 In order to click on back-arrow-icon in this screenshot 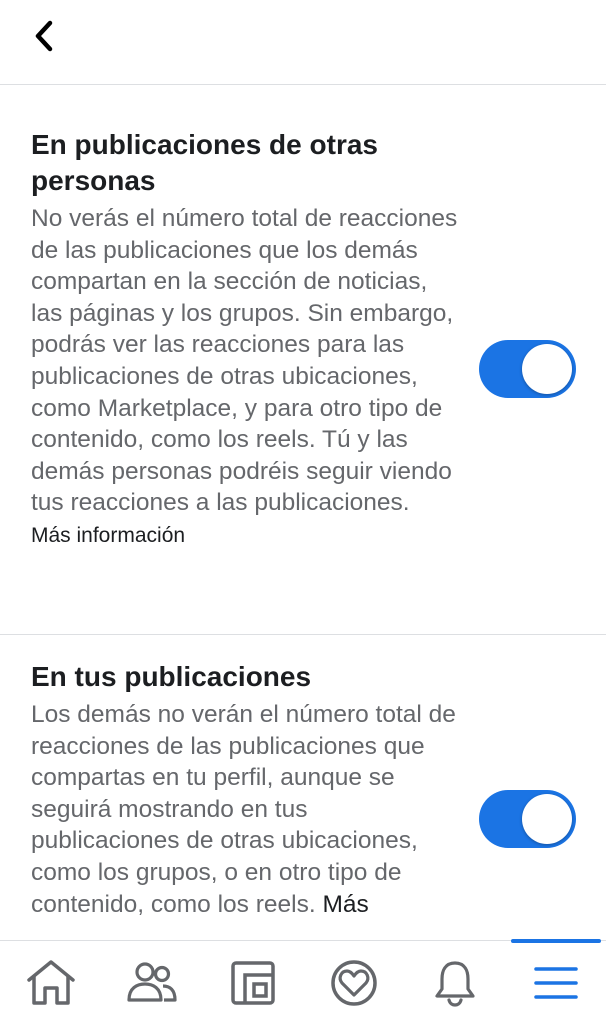, I will do `click(44, 36)`.